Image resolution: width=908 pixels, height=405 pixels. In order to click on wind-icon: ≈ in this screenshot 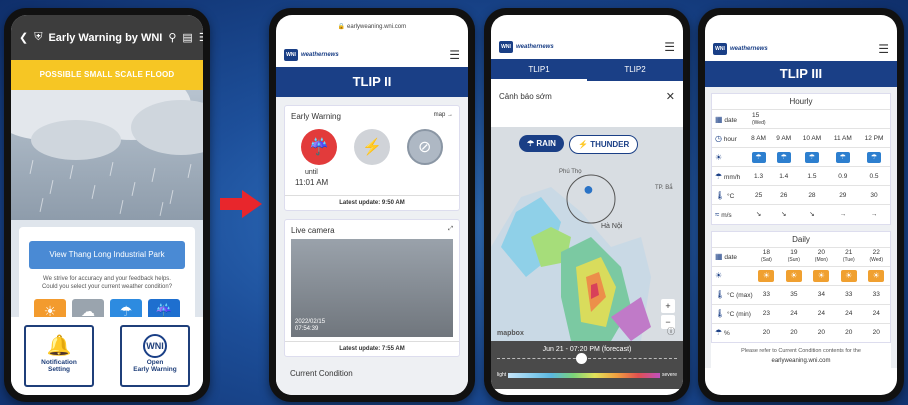, I will do `click(717, 214)`.